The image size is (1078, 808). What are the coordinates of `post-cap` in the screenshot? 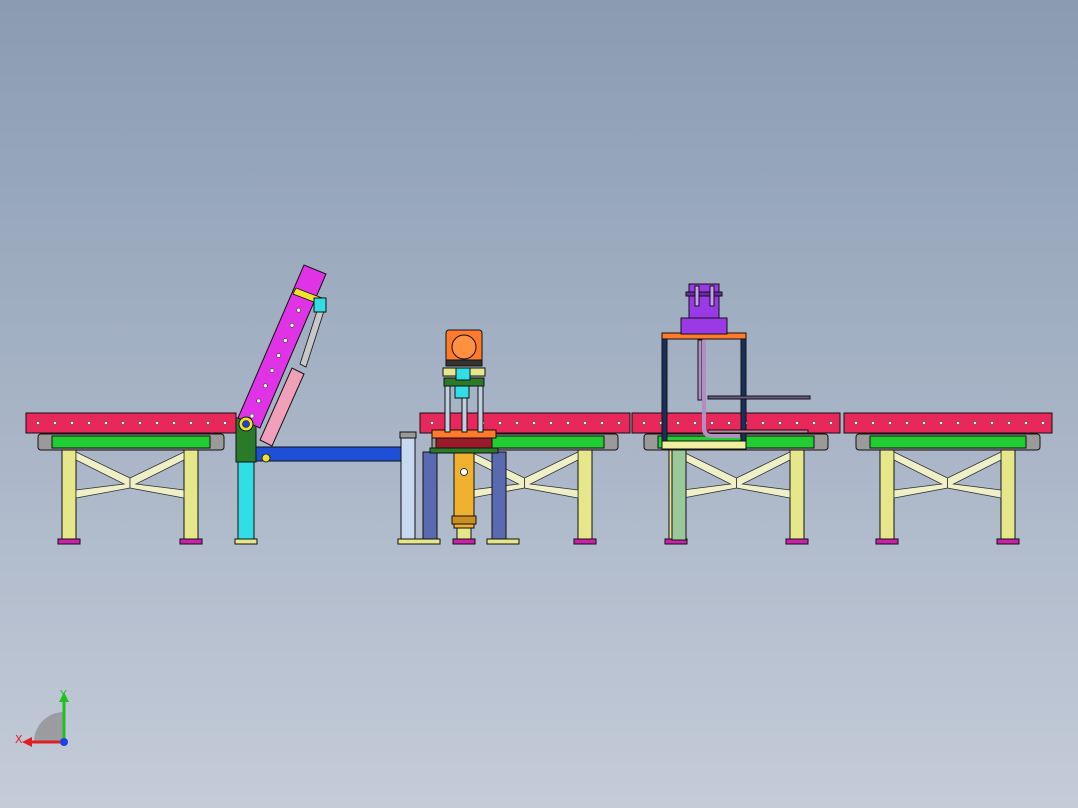 It's located at (408, 435).